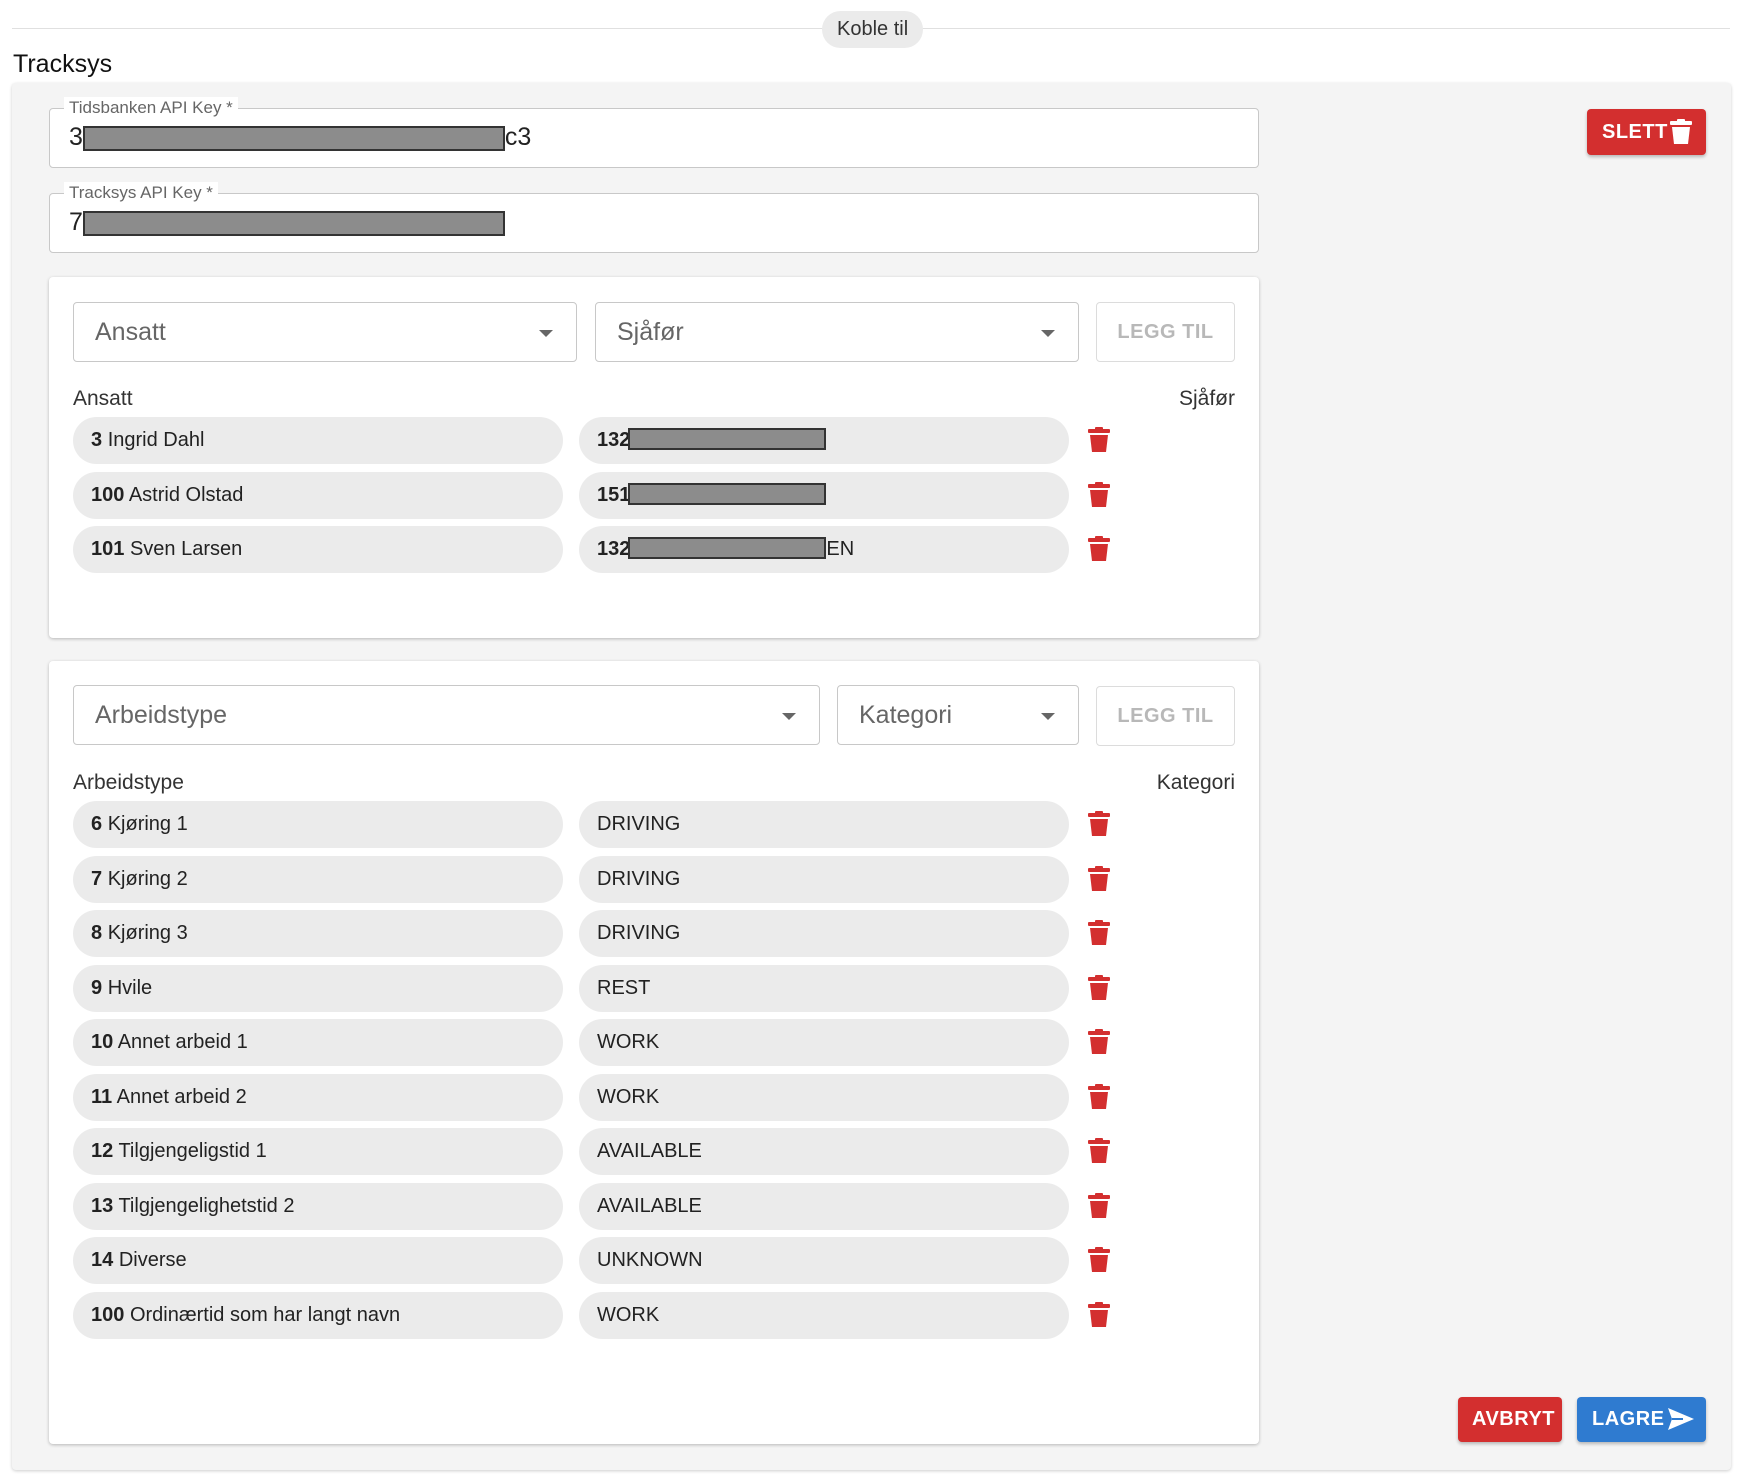  Describe the element at coordinates (108, 549) in the screenshot. I see `employee-id: 101` at that location.